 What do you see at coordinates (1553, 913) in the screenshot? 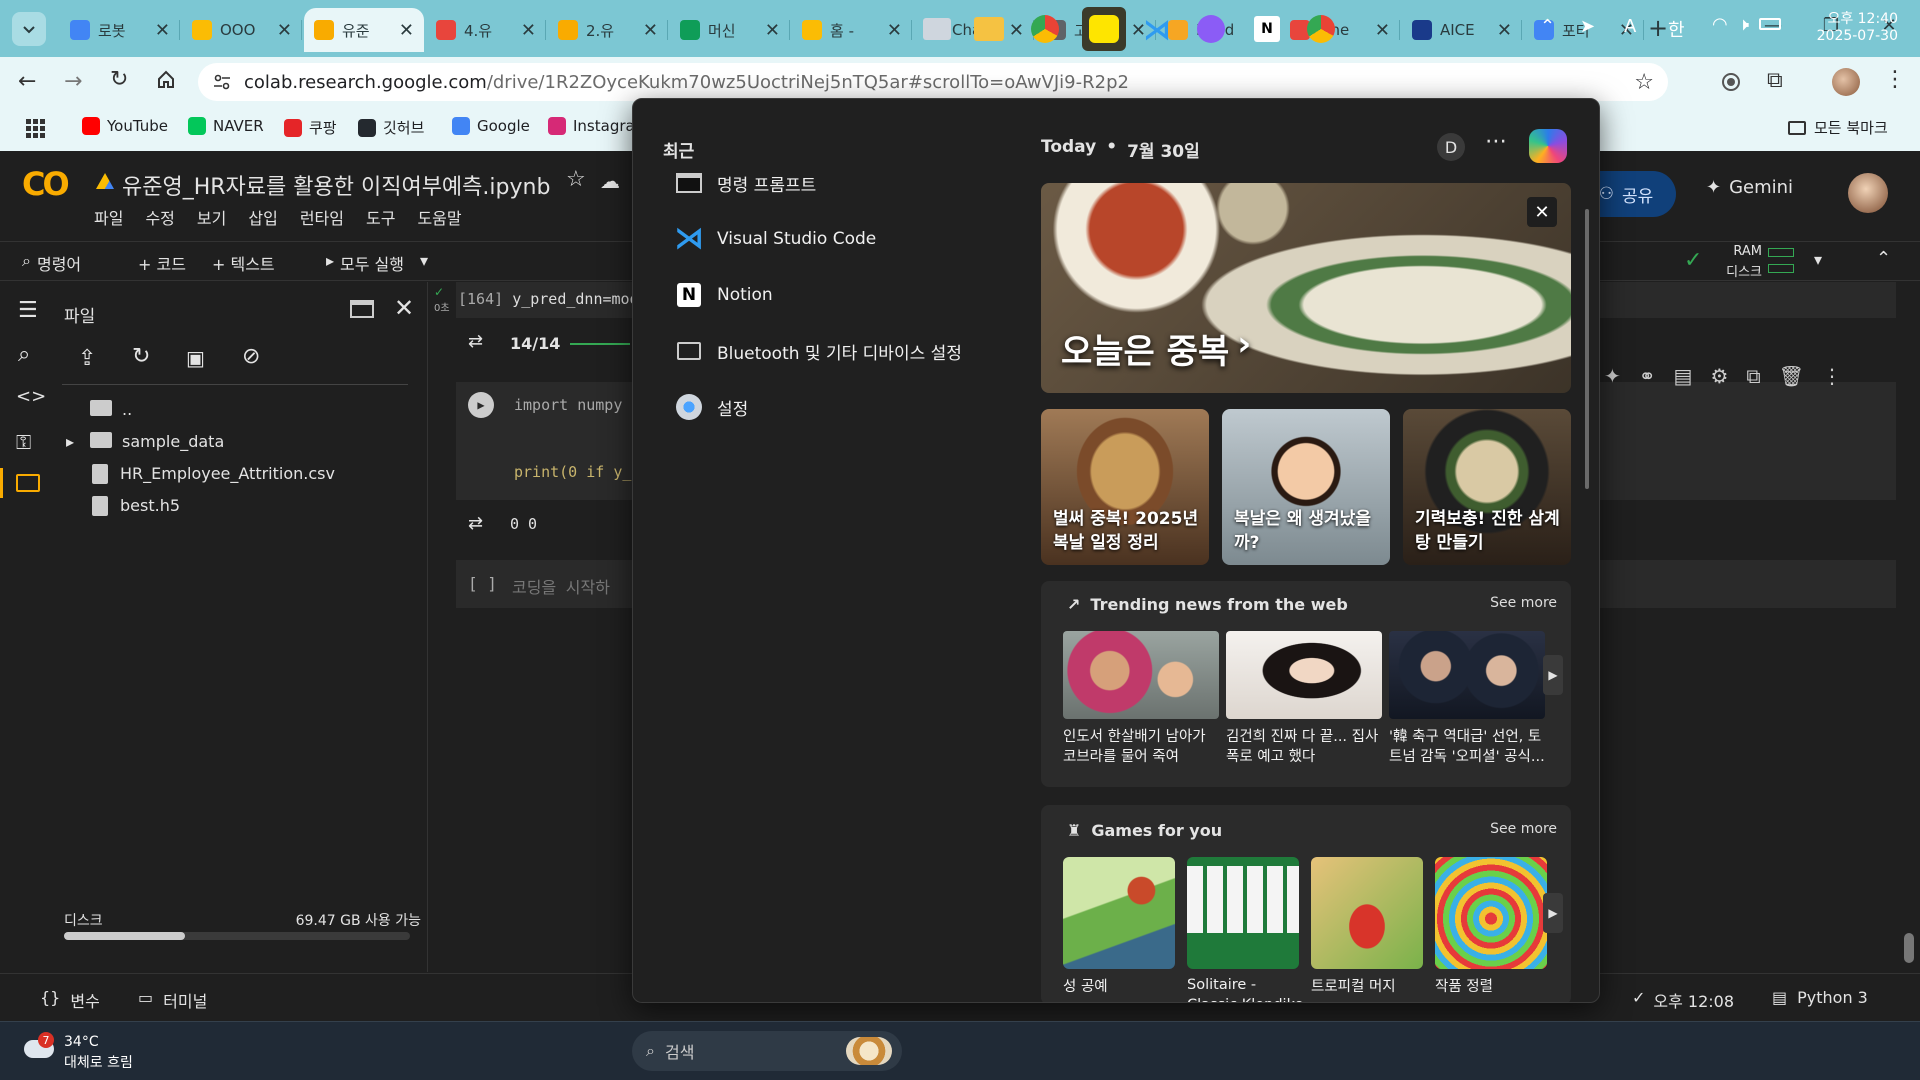
I see `games-next-button: ▶` at bounding box center [1553, 913].